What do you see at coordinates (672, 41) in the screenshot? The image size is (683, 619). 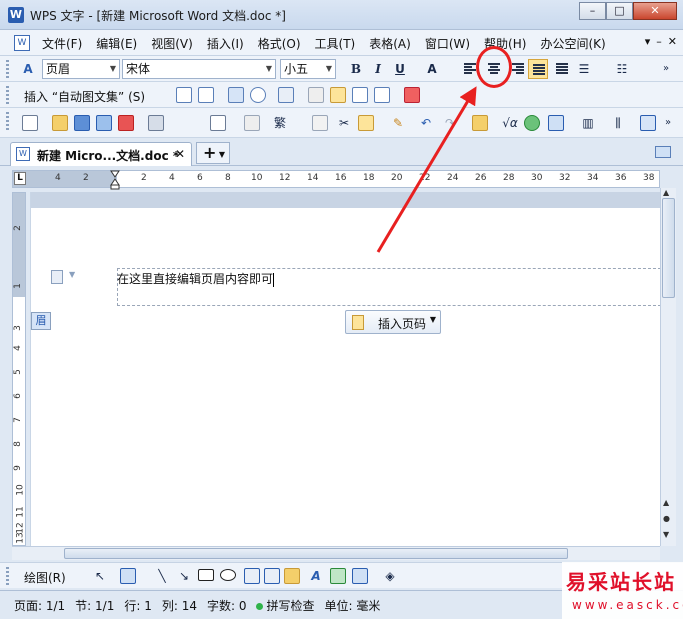 I see `doc-close-button: ✕` at bounding box center [672, 41].